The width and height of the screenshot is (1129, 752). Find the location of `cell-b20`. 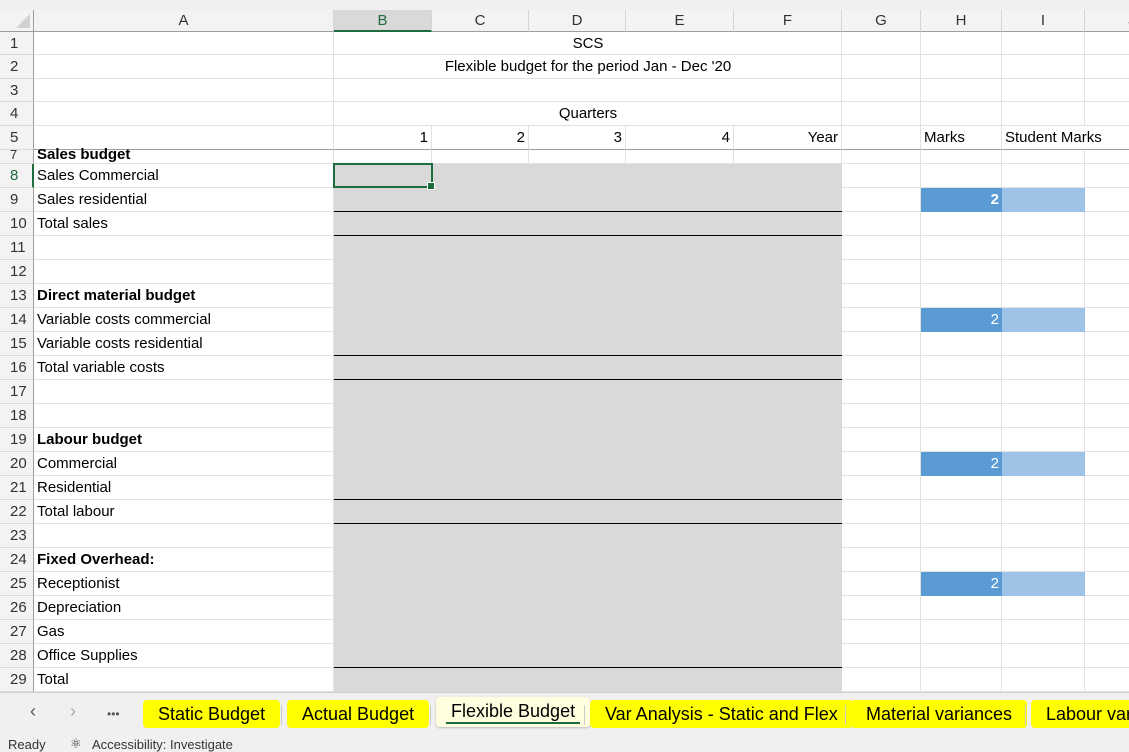

cell-b20 is located at coordinates (383, 464).